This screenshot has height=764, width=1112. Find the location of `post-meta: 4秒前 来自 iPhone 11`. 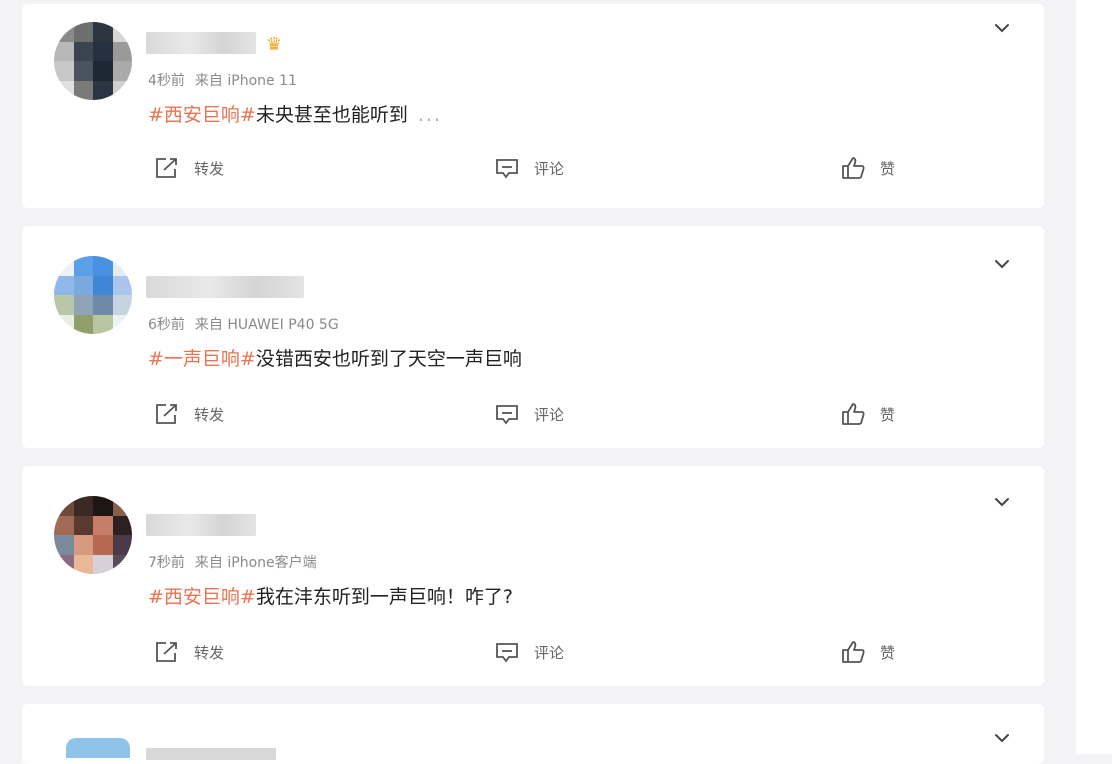

post-meta: 4秒前 来自 iPhone 11 is located at coordinates (222, 80).